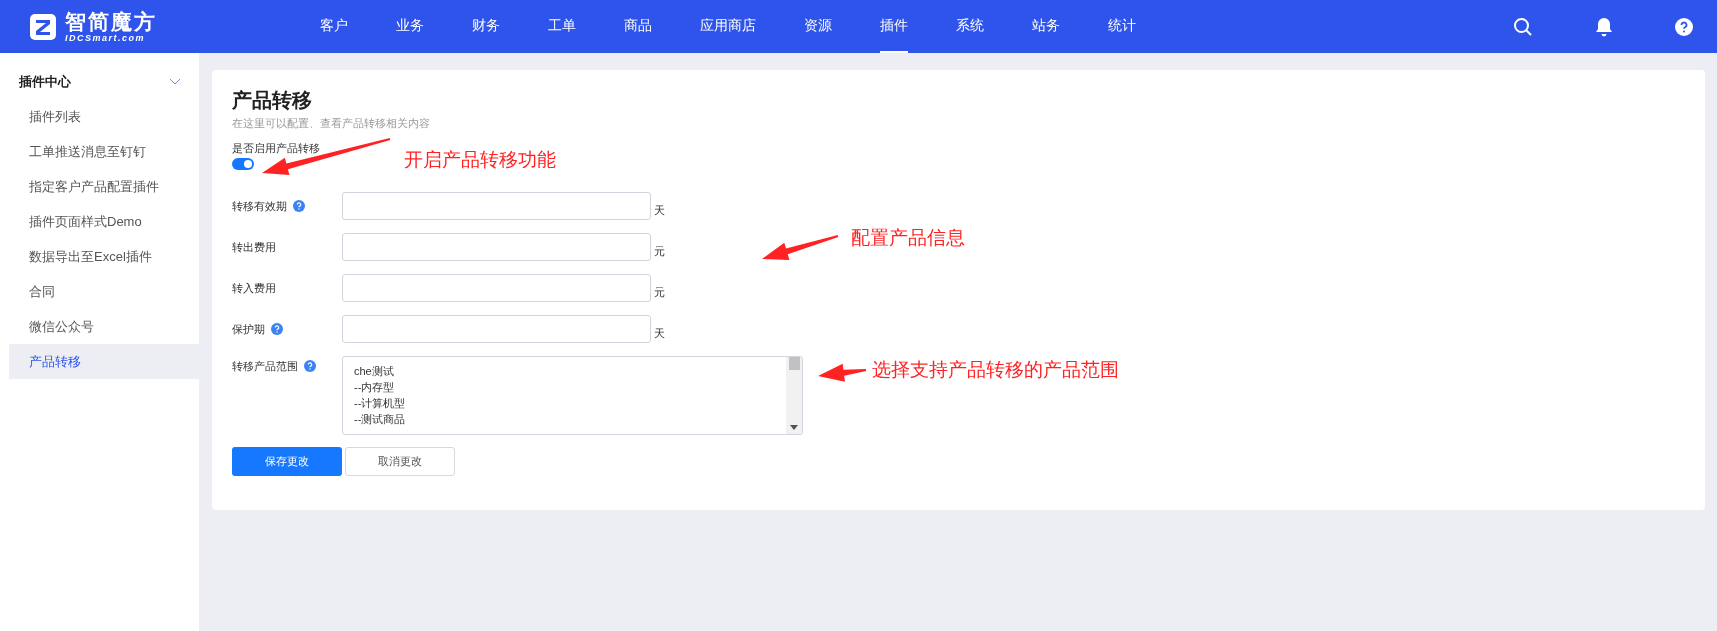 This screenshot has height=631, width=1717. I want to click on sidebar-group: 插件中心, so click(104, 82).